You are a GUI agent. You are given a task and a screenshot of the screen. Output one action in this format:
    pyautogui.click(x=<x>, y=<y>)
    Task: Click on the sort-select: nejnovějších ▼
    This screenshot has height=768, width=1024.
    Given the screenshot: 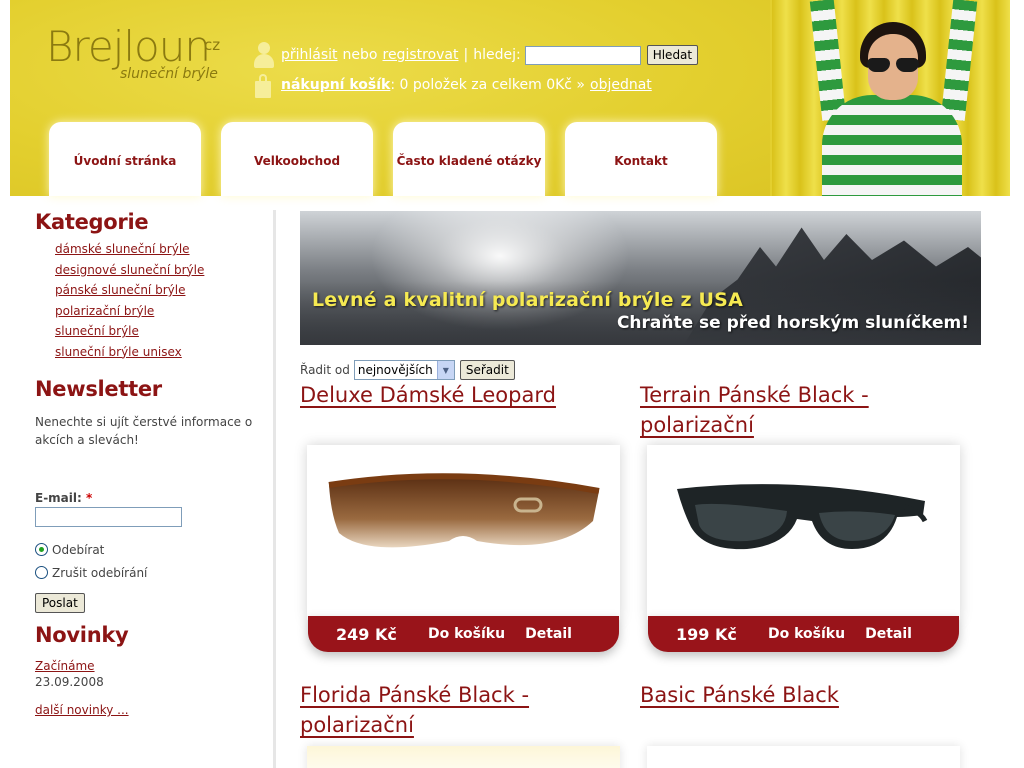 What is the action you would take?
    pyautogui.click(x=404, y=370)
    